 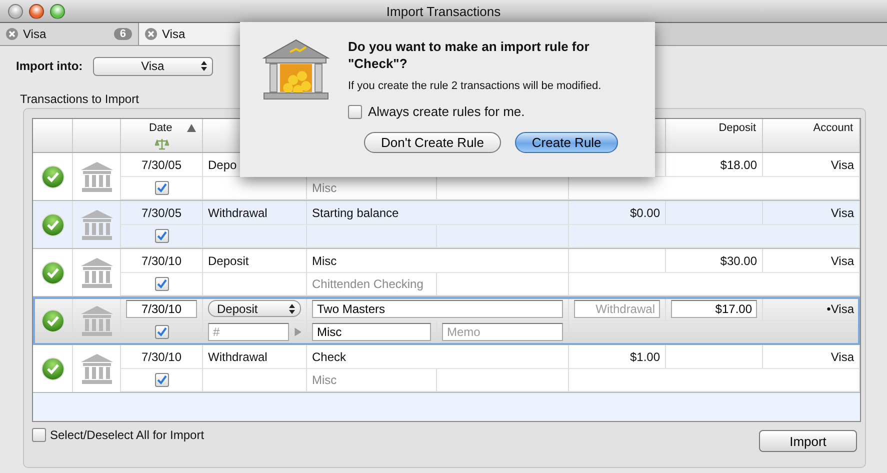 I want to click on count-badge: 6, so click(x=123, y=34).